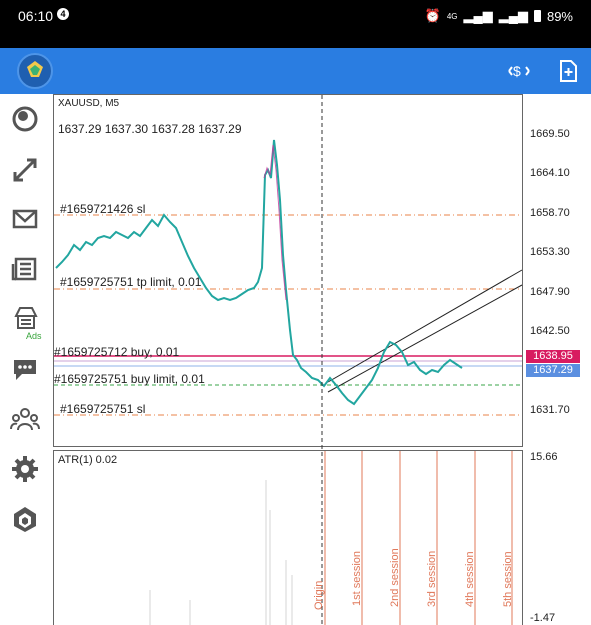  I want to click on atr-label: ATR(1) 0.02, so click(88, 460).